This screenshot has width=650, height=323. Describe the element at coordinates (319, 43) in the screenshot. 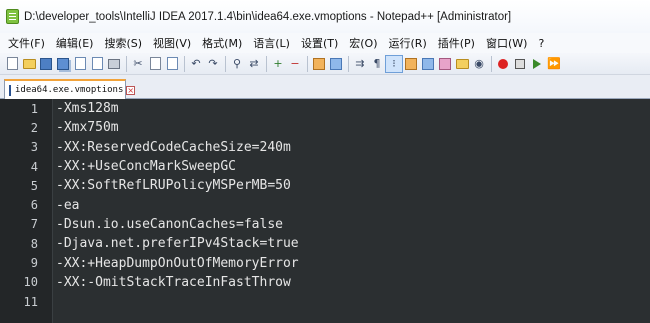

I see `menu-settings: 设置(T)` at that location.